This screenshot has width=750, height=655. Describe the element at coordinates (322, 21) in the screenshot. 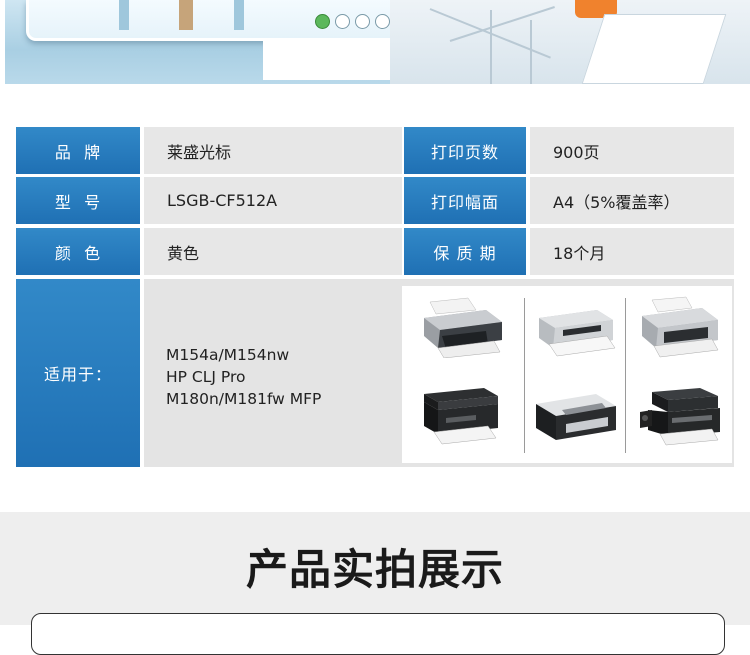

I see `eco-cert-icon` at that location.